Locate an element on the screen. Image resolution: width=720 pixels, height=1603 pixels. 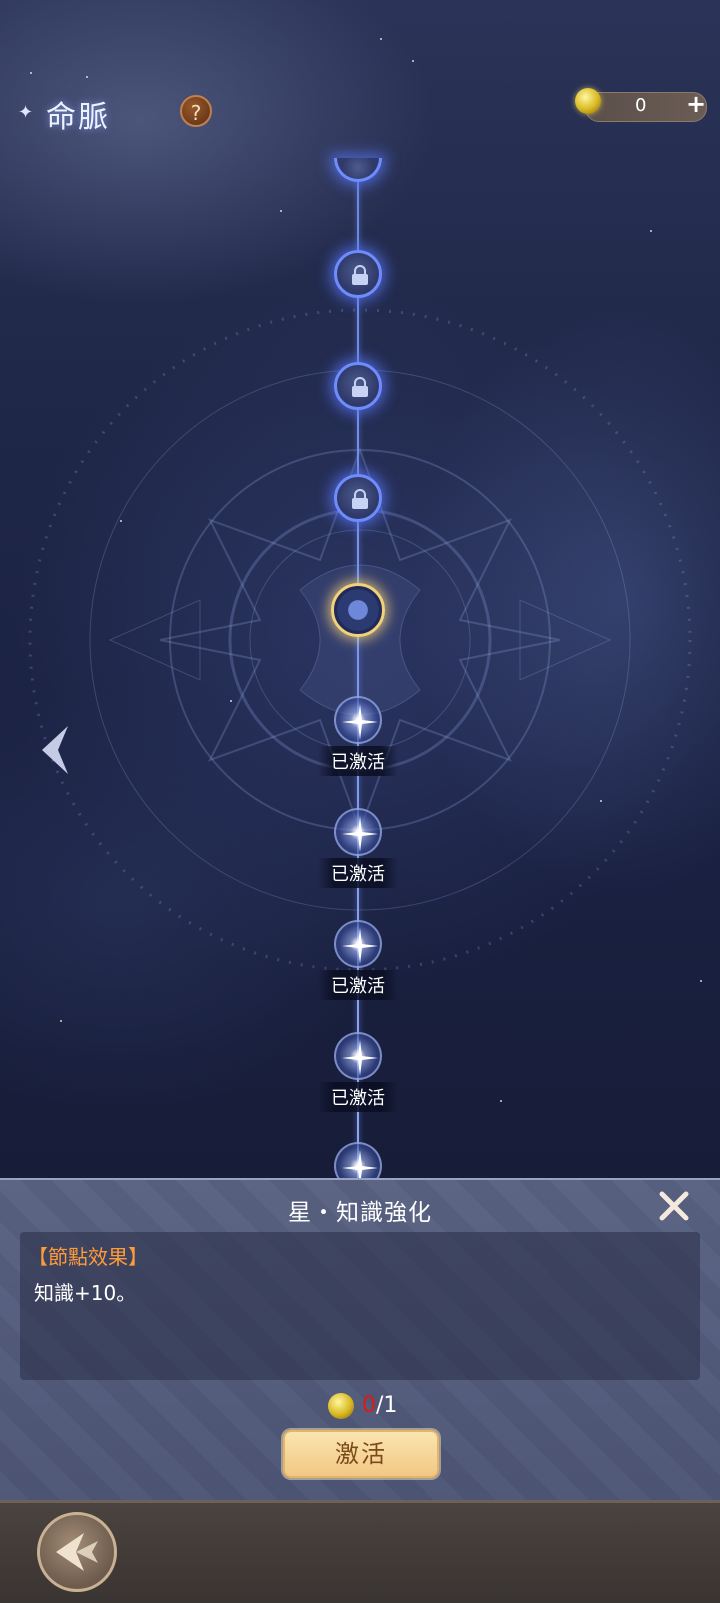
close-icon is located at coordinates (674, 1206).